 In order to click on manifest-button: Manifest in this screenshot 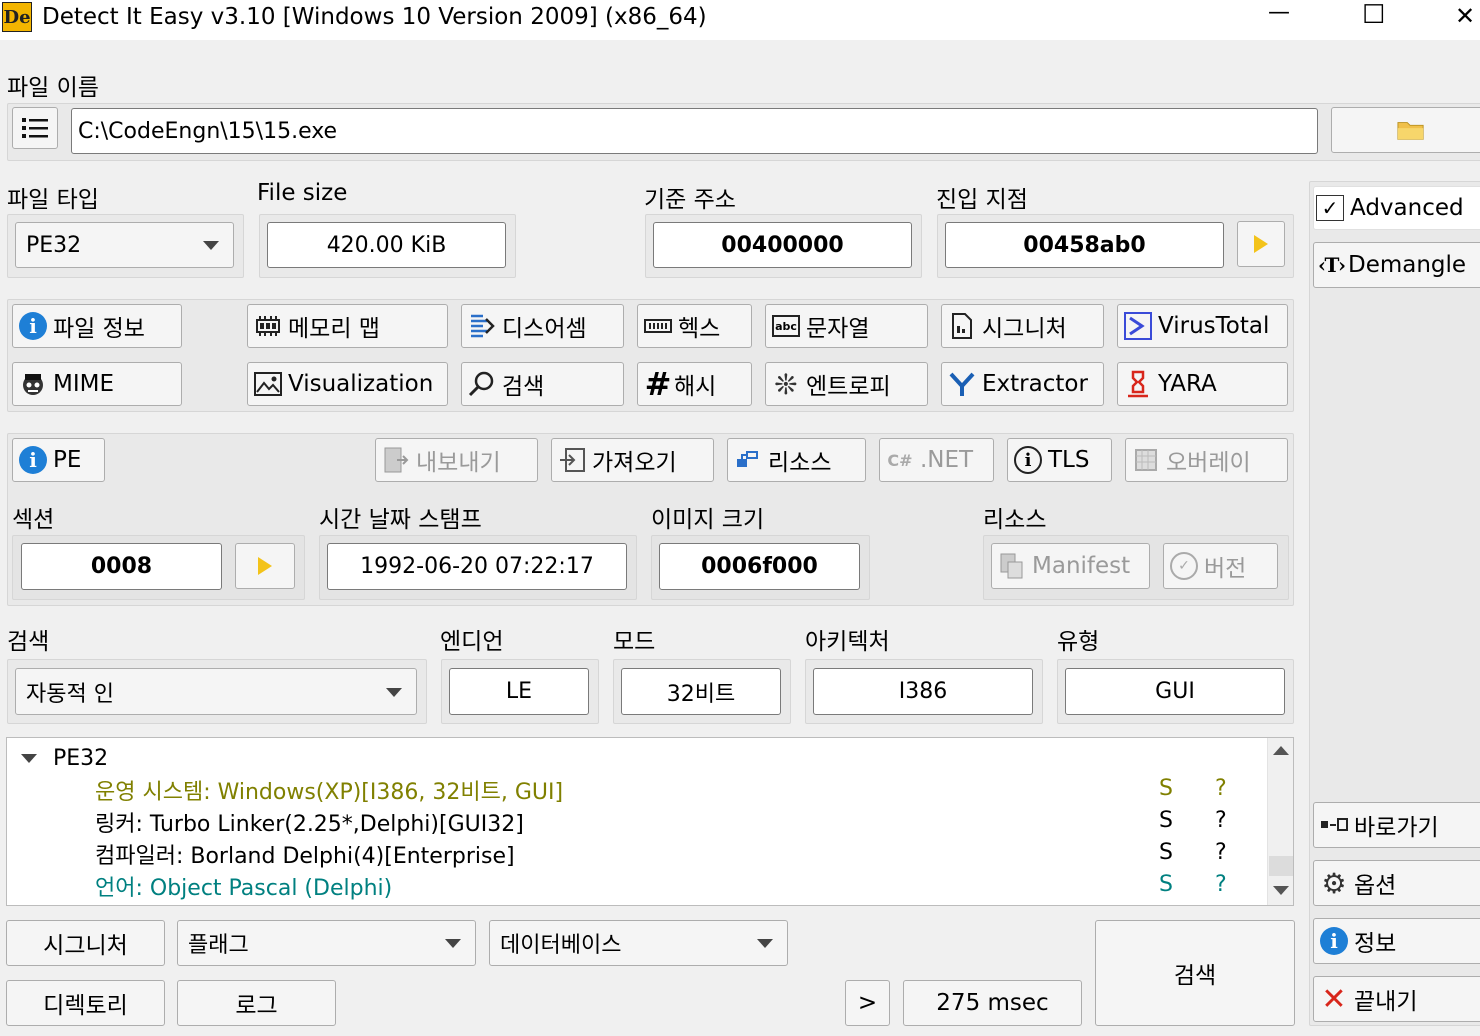, I will do `click(1070, 566)`.